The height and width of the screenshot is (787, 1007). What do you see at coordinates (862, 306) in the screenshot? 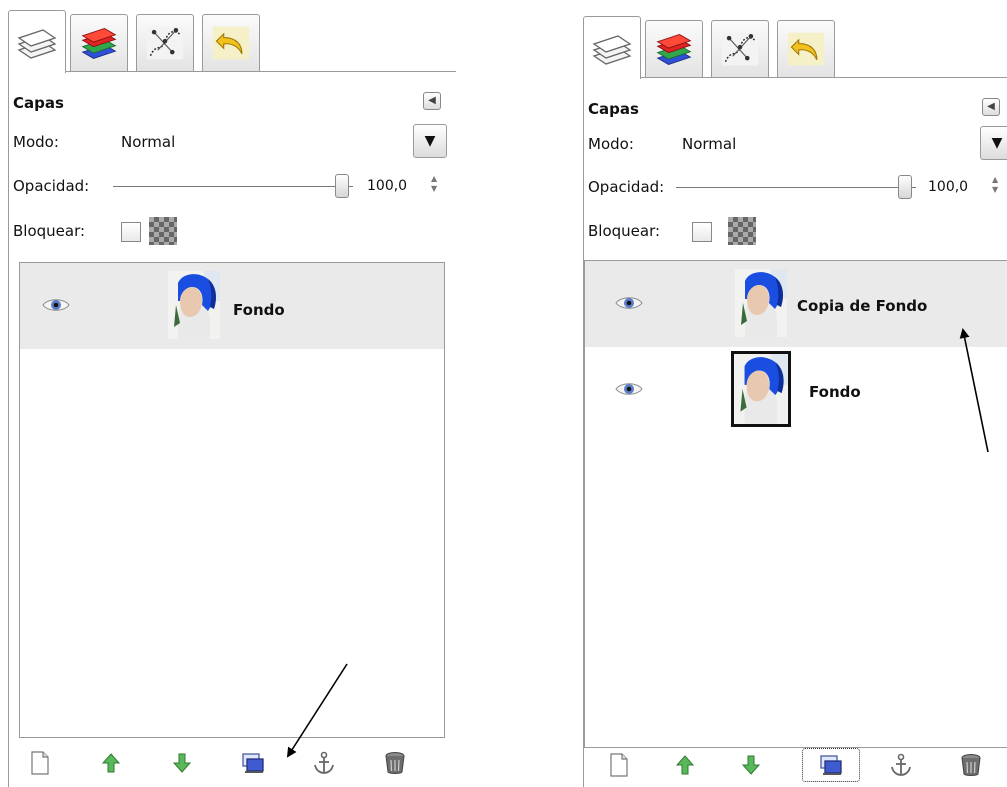
I see `layer-name: Copia de Fondo` at bounding box center [862, 306].